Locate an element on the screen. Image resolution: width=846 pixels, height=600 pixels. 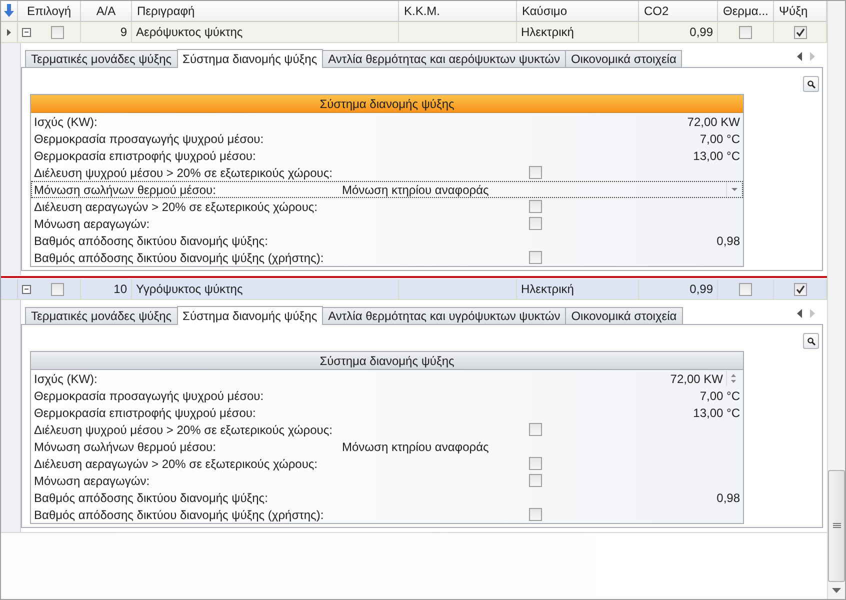
table-cell: Υγρόψυκτος ψύκτης is located at coordinates (189, 289).